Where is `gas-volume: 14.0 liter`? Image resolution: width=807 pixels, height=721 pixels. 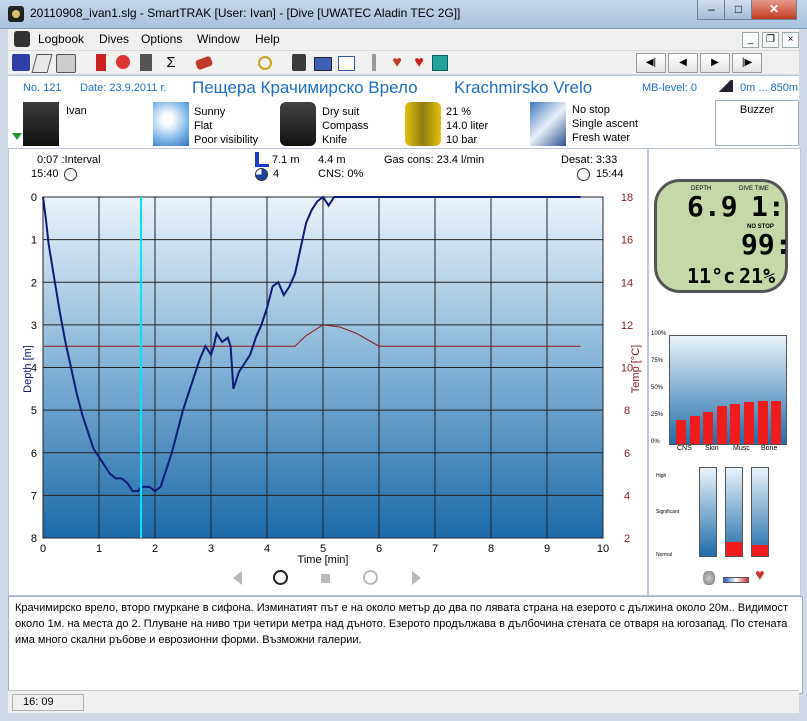 gas-volume: 14.0 liter is located at coordinates (467, 126).